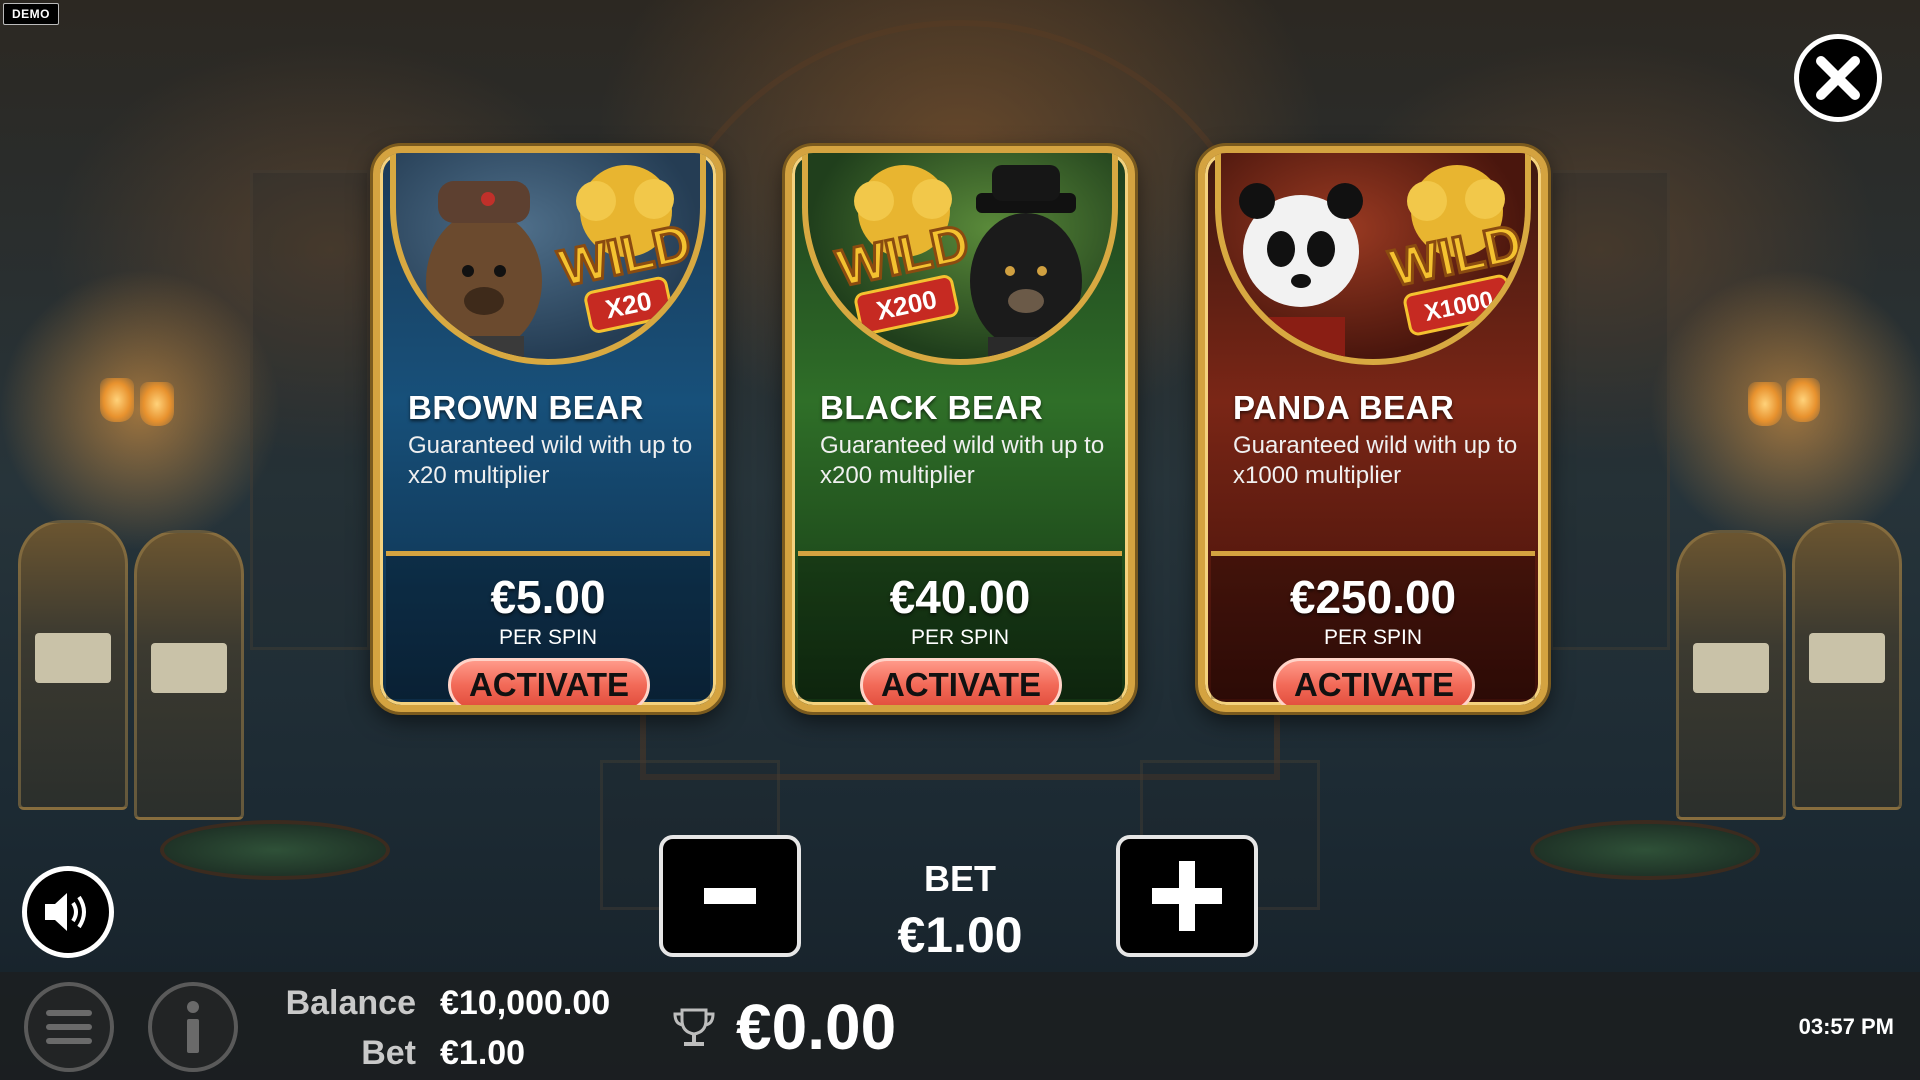 This screenshot has height=1080, width=1920. I want to click on price-area: €250.00 PER SPIN ACTIVATE, so click(1373, 628).